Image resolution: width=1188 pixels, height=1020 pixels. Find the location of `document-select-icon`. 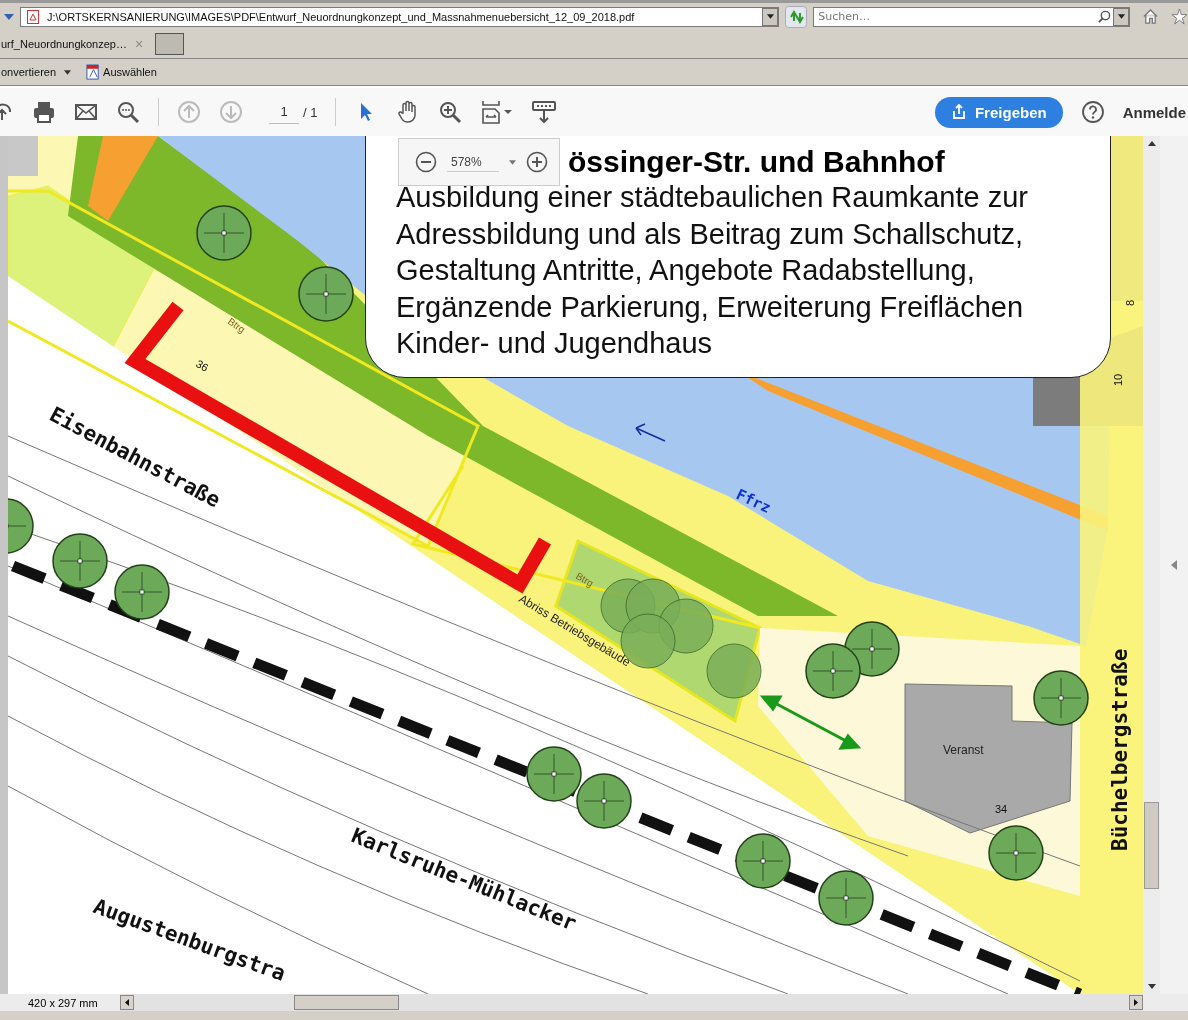

document-select-icon is located at coordinates (94, 72).